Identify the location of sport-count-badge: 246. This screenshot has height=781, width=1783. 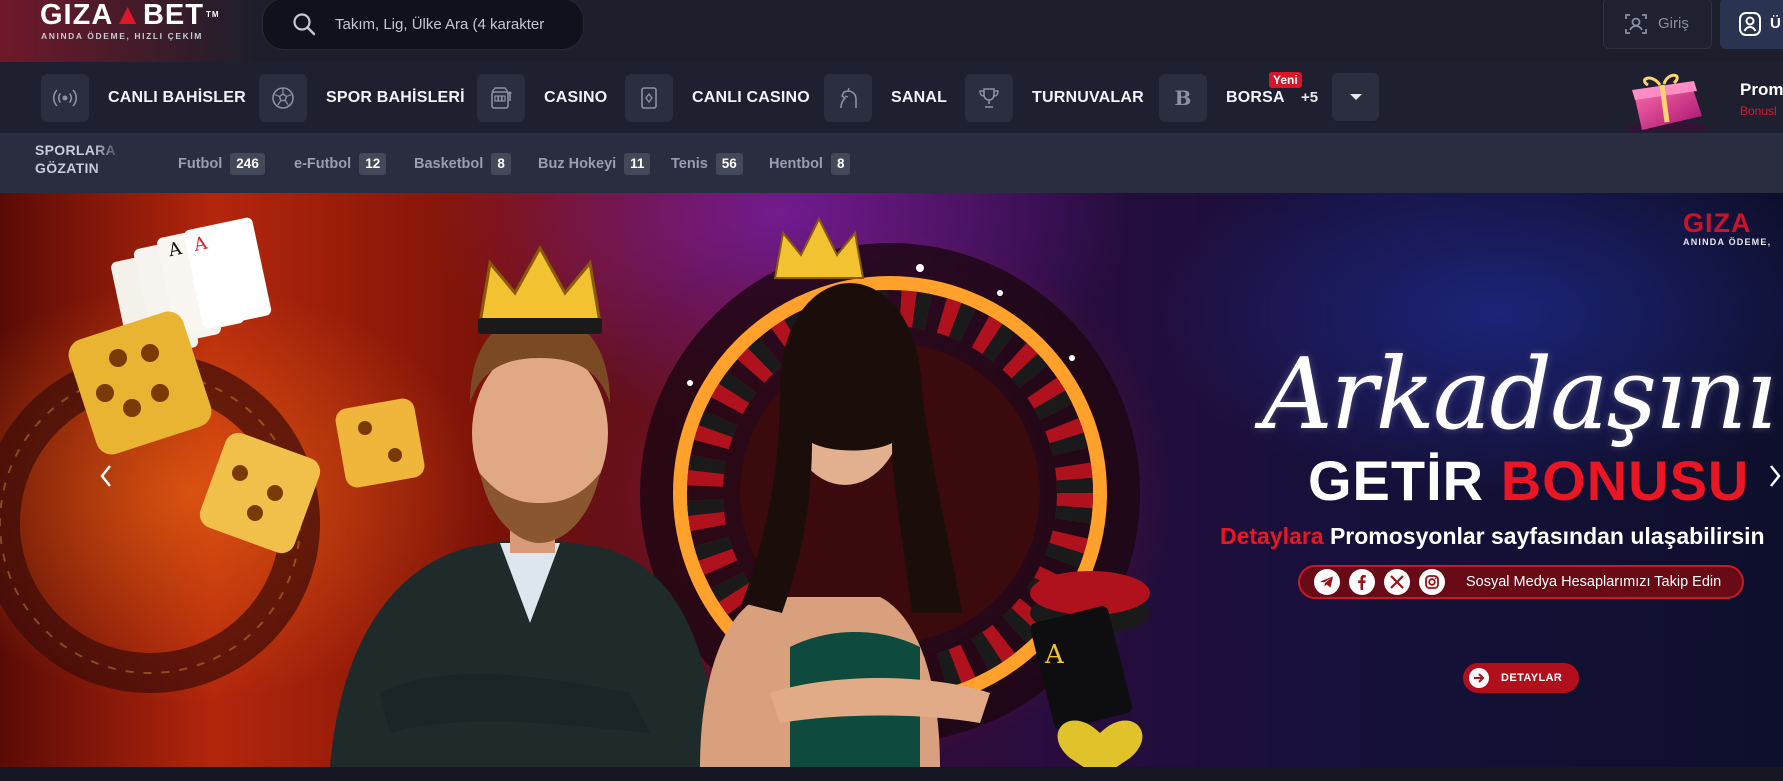
(247, 164).